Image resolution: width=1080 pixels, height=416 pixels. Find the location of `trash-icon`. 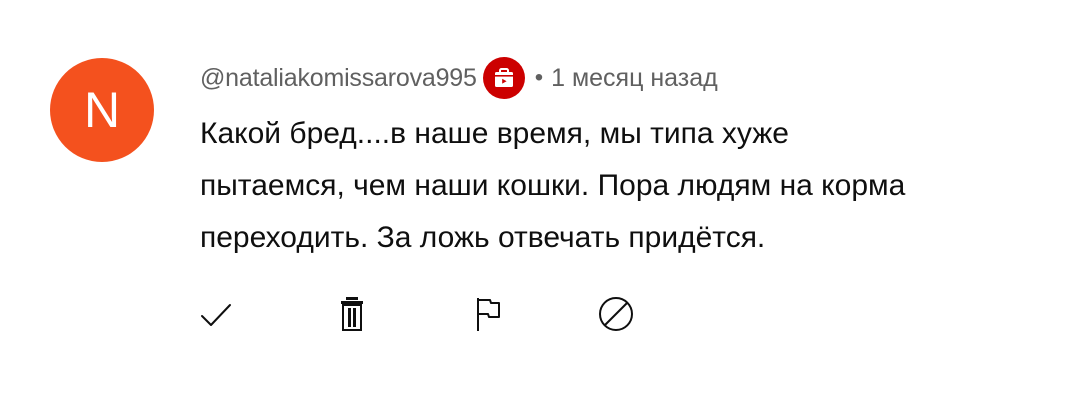

trash-icon is located at coordinates (352, 314).